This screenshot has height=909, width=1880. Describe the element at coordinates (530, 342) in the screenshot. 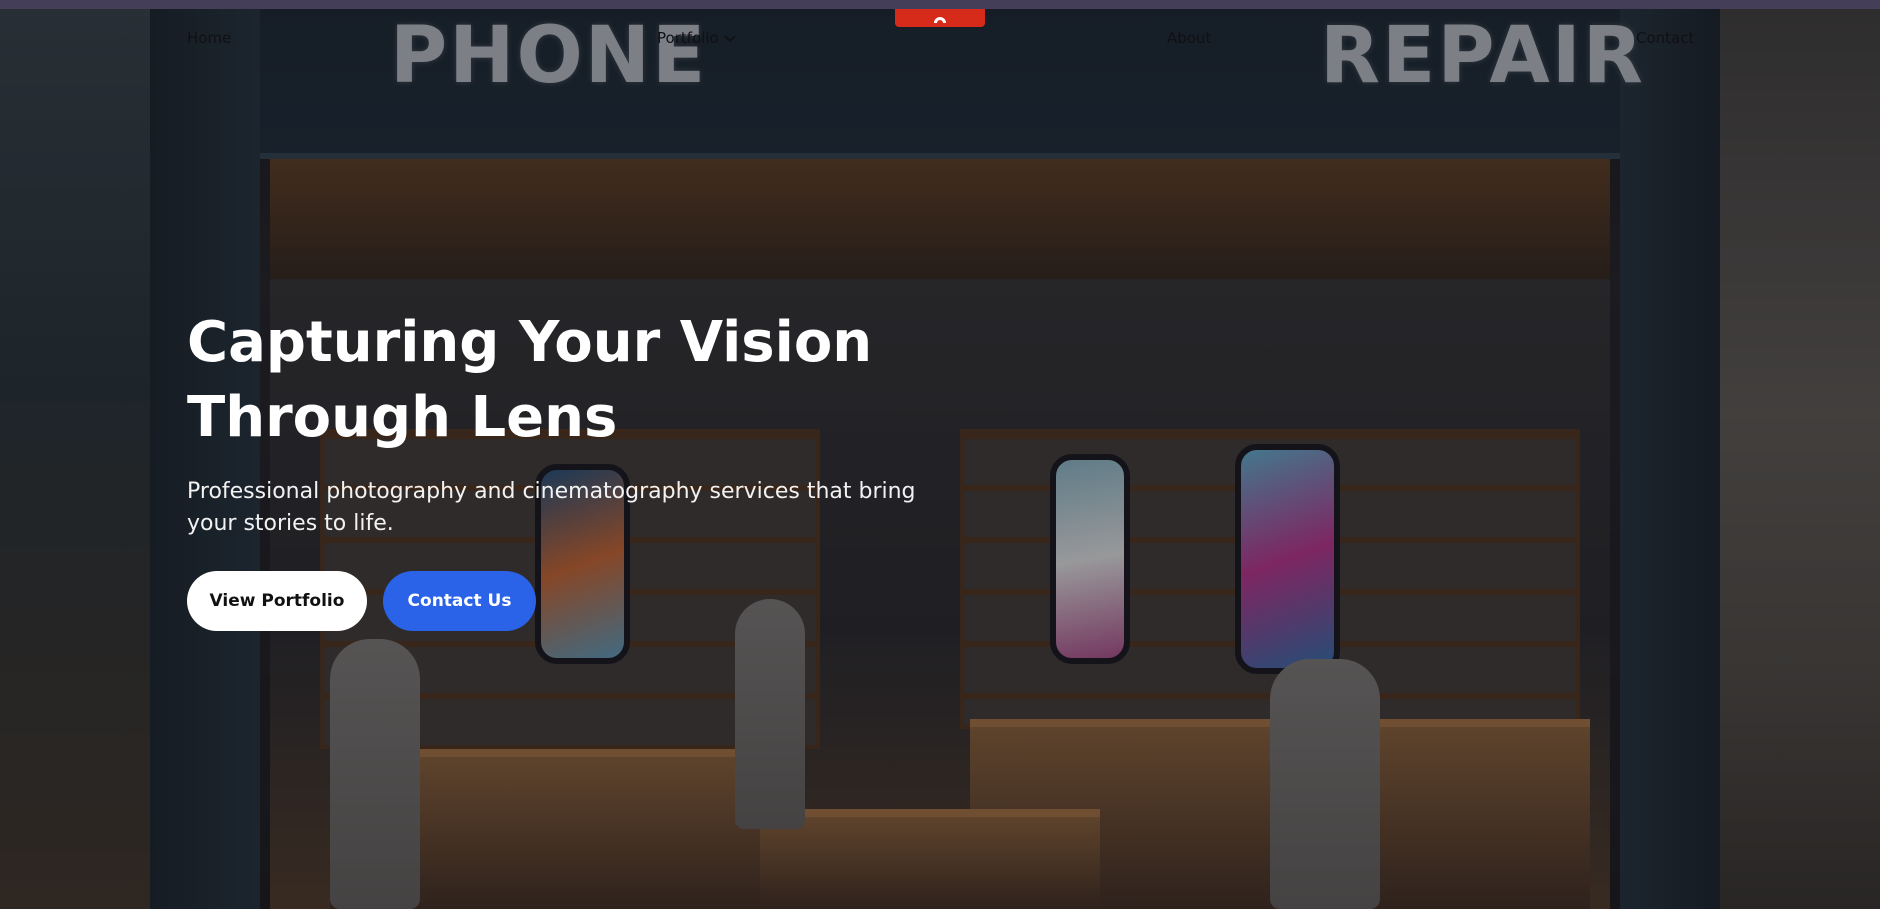

I see `hero-title-line-1: Capturing Your Vision` at that location.